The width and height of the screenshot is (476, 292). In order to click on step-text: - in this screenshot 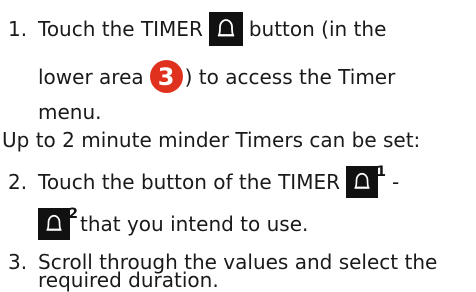, I will do `click(395, 182)`.